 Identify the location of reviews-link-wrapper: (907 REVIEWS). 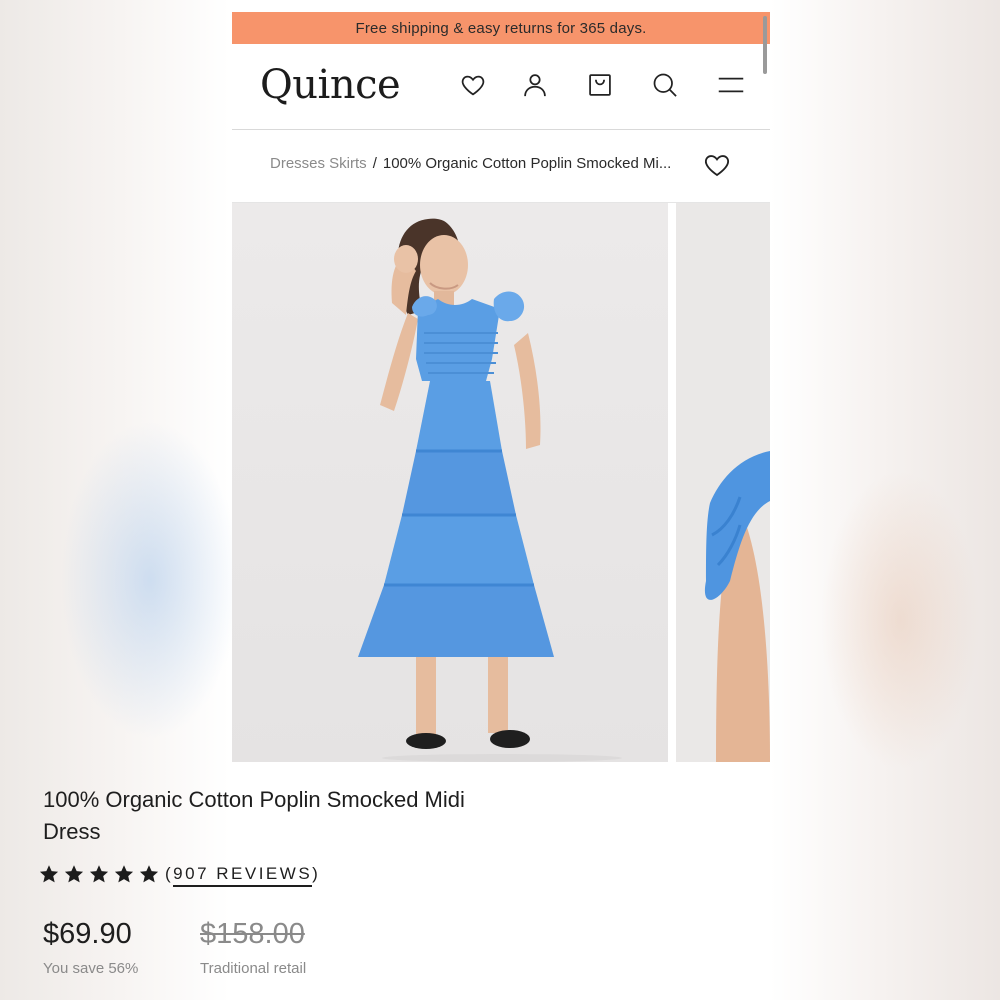
(243, 875).